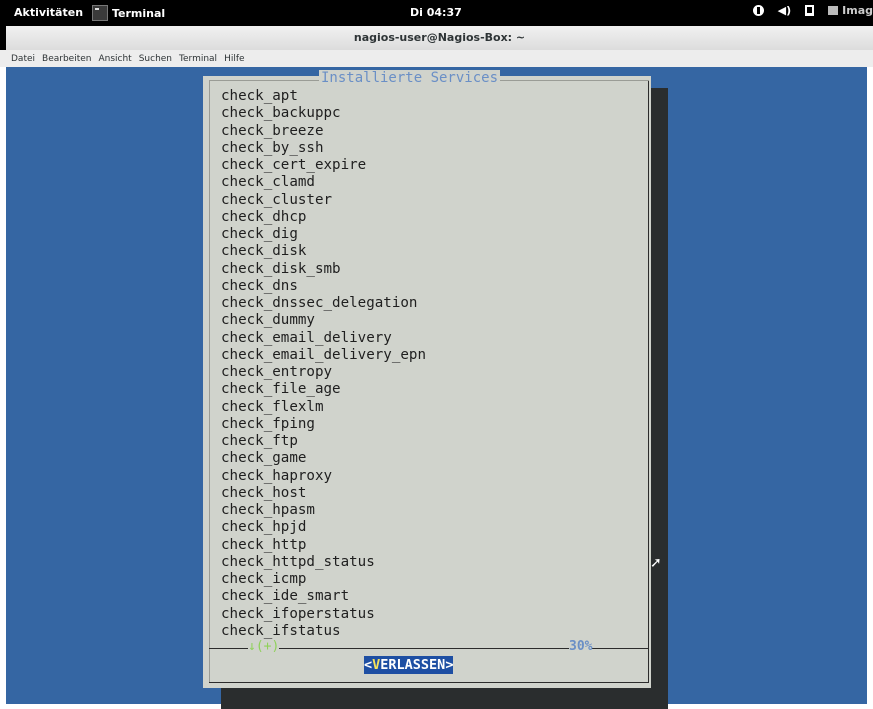 The width and height of the screenshot is (873, 709). I want to click on menu-item-terminal: Terminal, so click(198, 59).